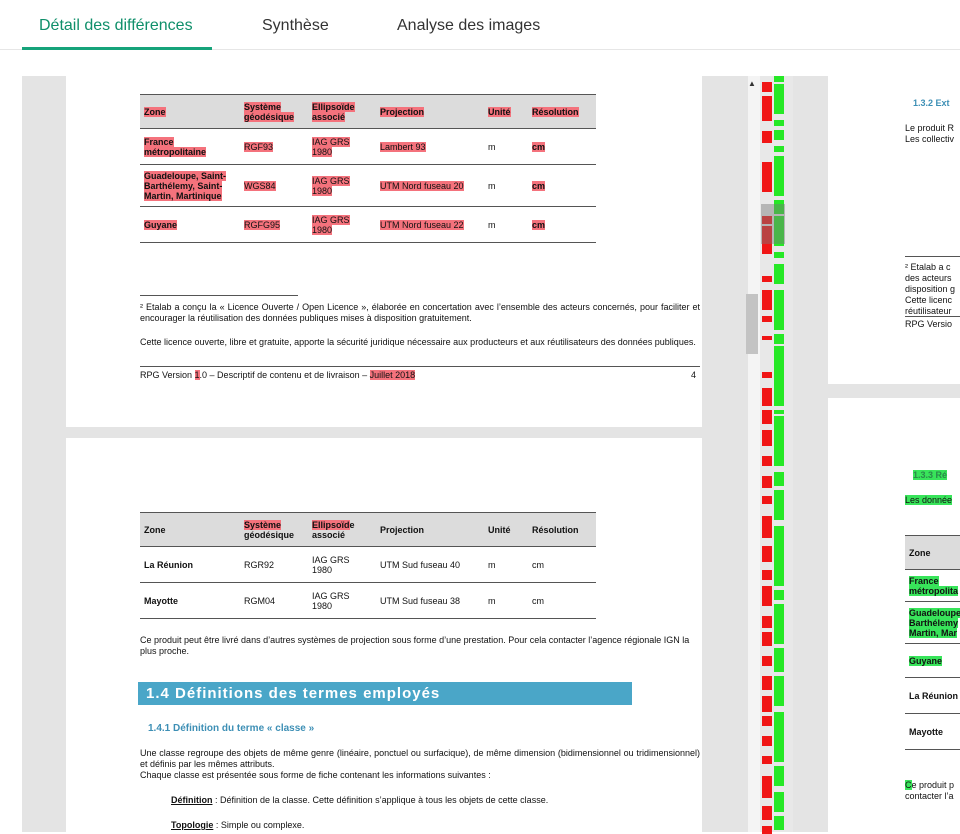 The width and height of the screenshot is (960, 834). I want to click on topology-label: Topologie, so click(192, 825).